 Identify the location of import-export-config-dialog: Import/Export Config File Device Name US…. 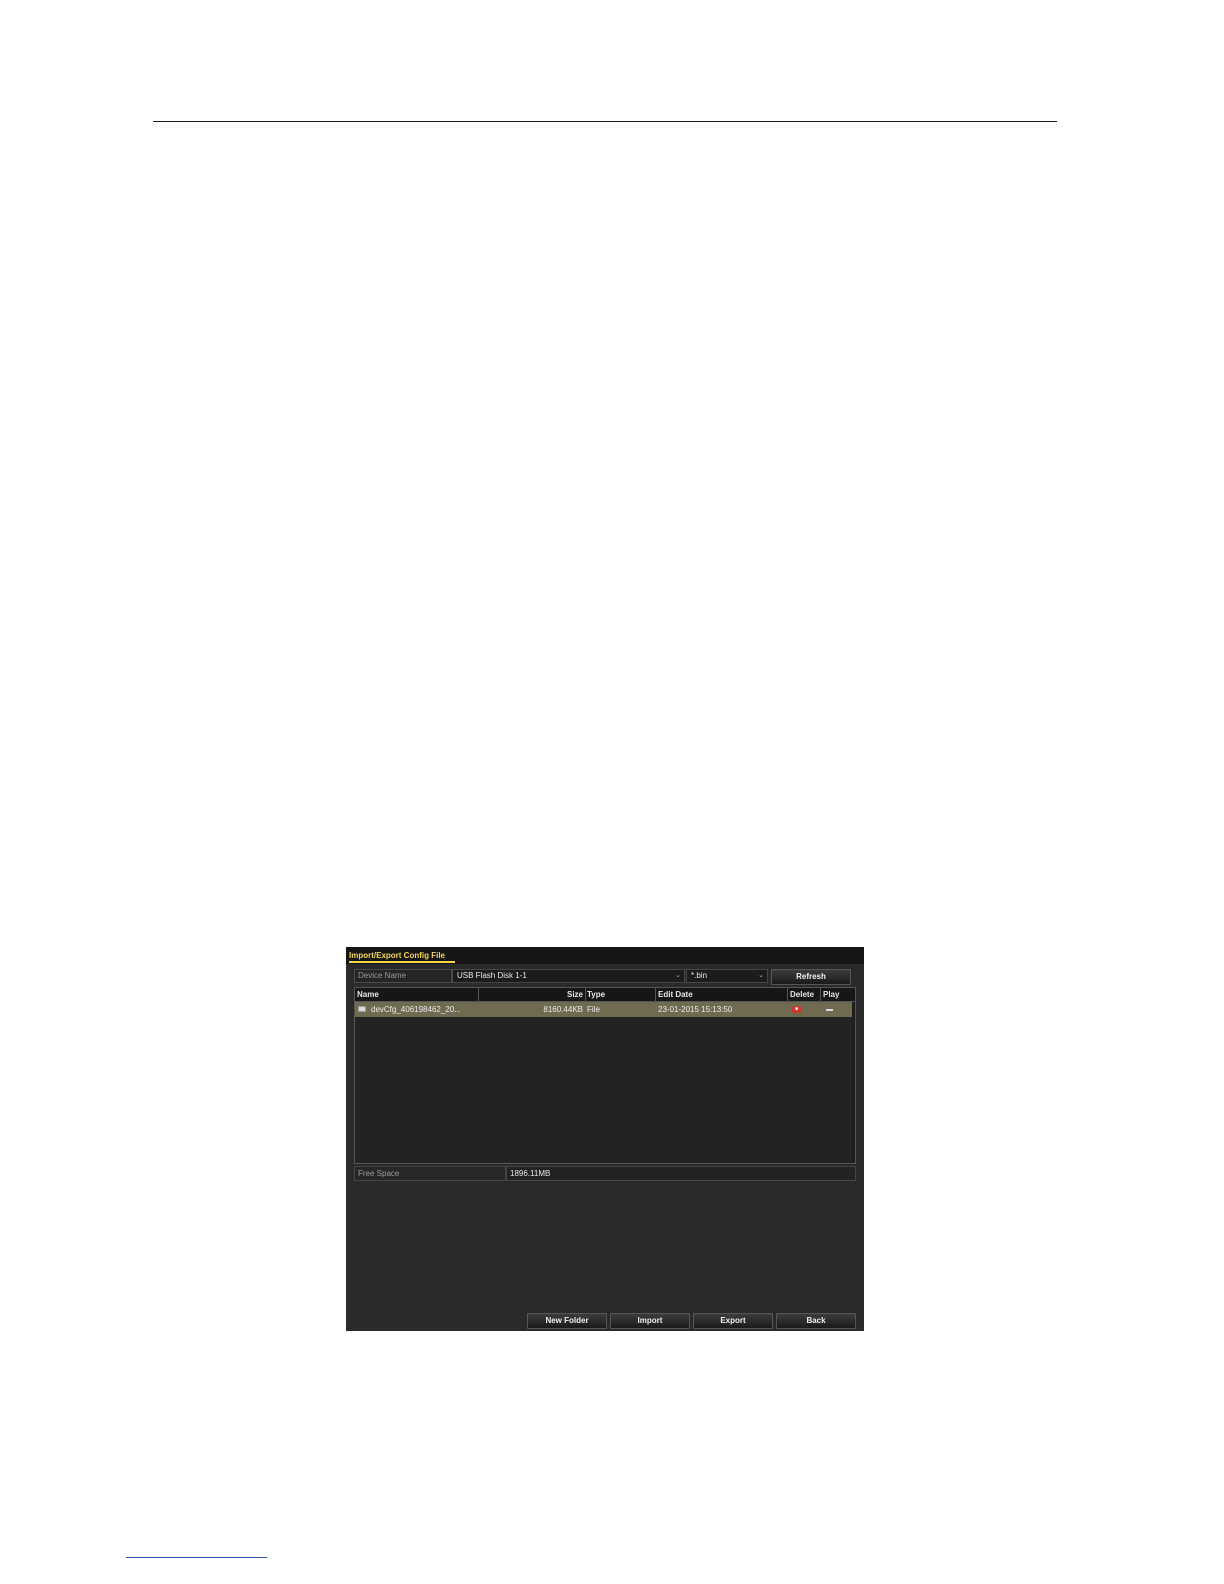
(605, 1139).